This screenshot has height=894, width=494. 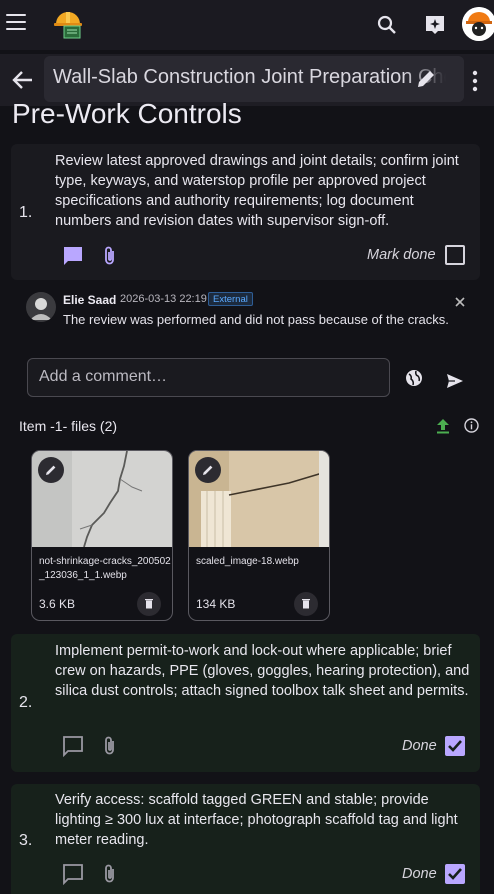 What do you see at coordinates (57, 604) in the screenshot?
I see `file-size: 3.6 KB` at bounding box center [57, 604].